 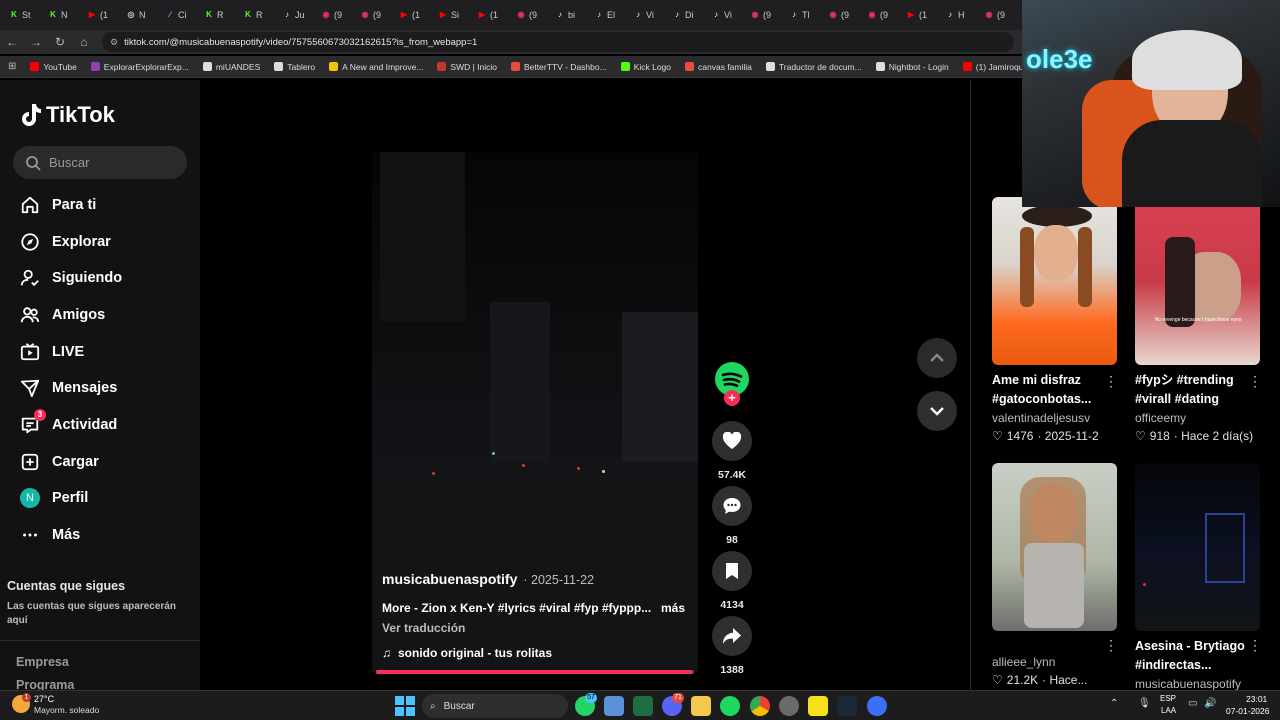 What do you see at coordinates (818, 706) in the screenshot?
I see `sticky-notes-icon` at bounding box center [818, 706].